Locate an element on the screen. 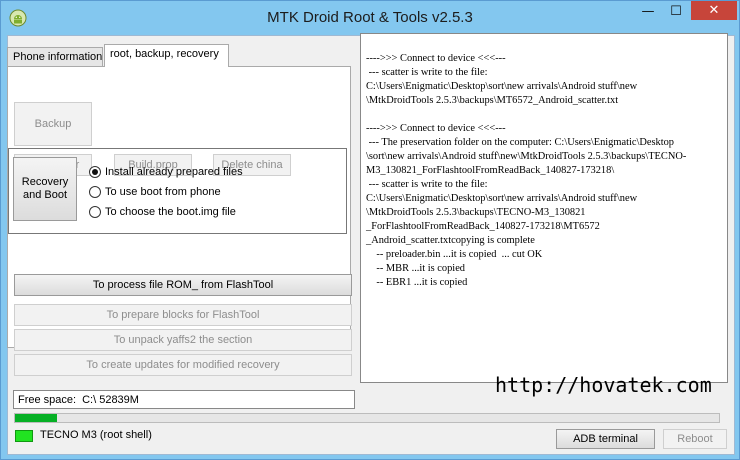 This screenshot has height=460, width=740. maximize-button: ☐ is located at coordinates (676, 11).